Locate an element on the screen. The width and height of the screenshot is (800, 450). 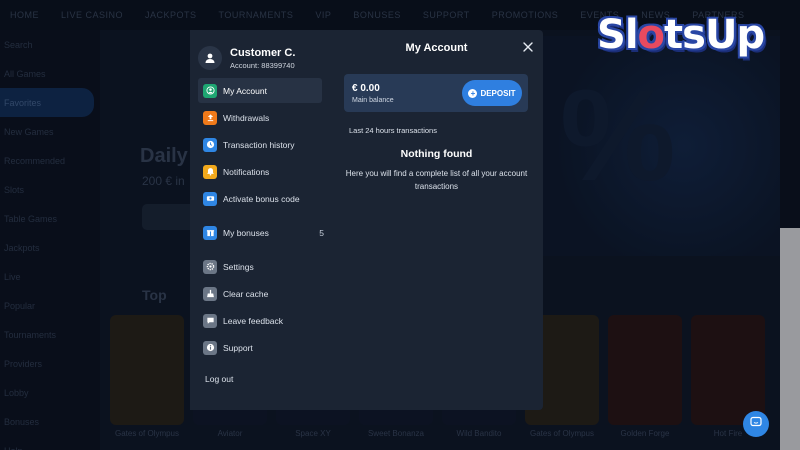
gear-icon is located at coordinates (210, 266).